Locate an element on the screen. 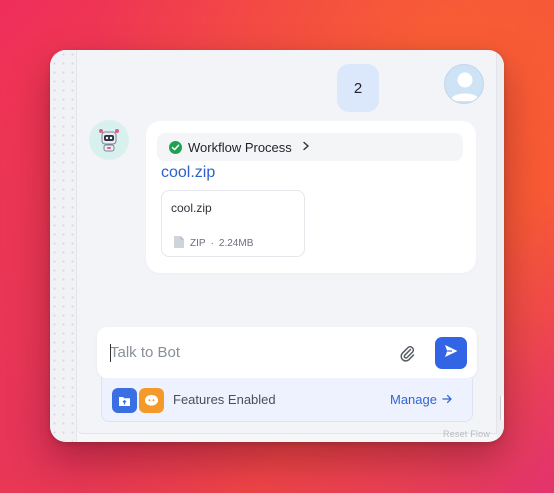 This screenshot has height=493, width=554. user-avatar-icon is located at coordinates (464, 84).